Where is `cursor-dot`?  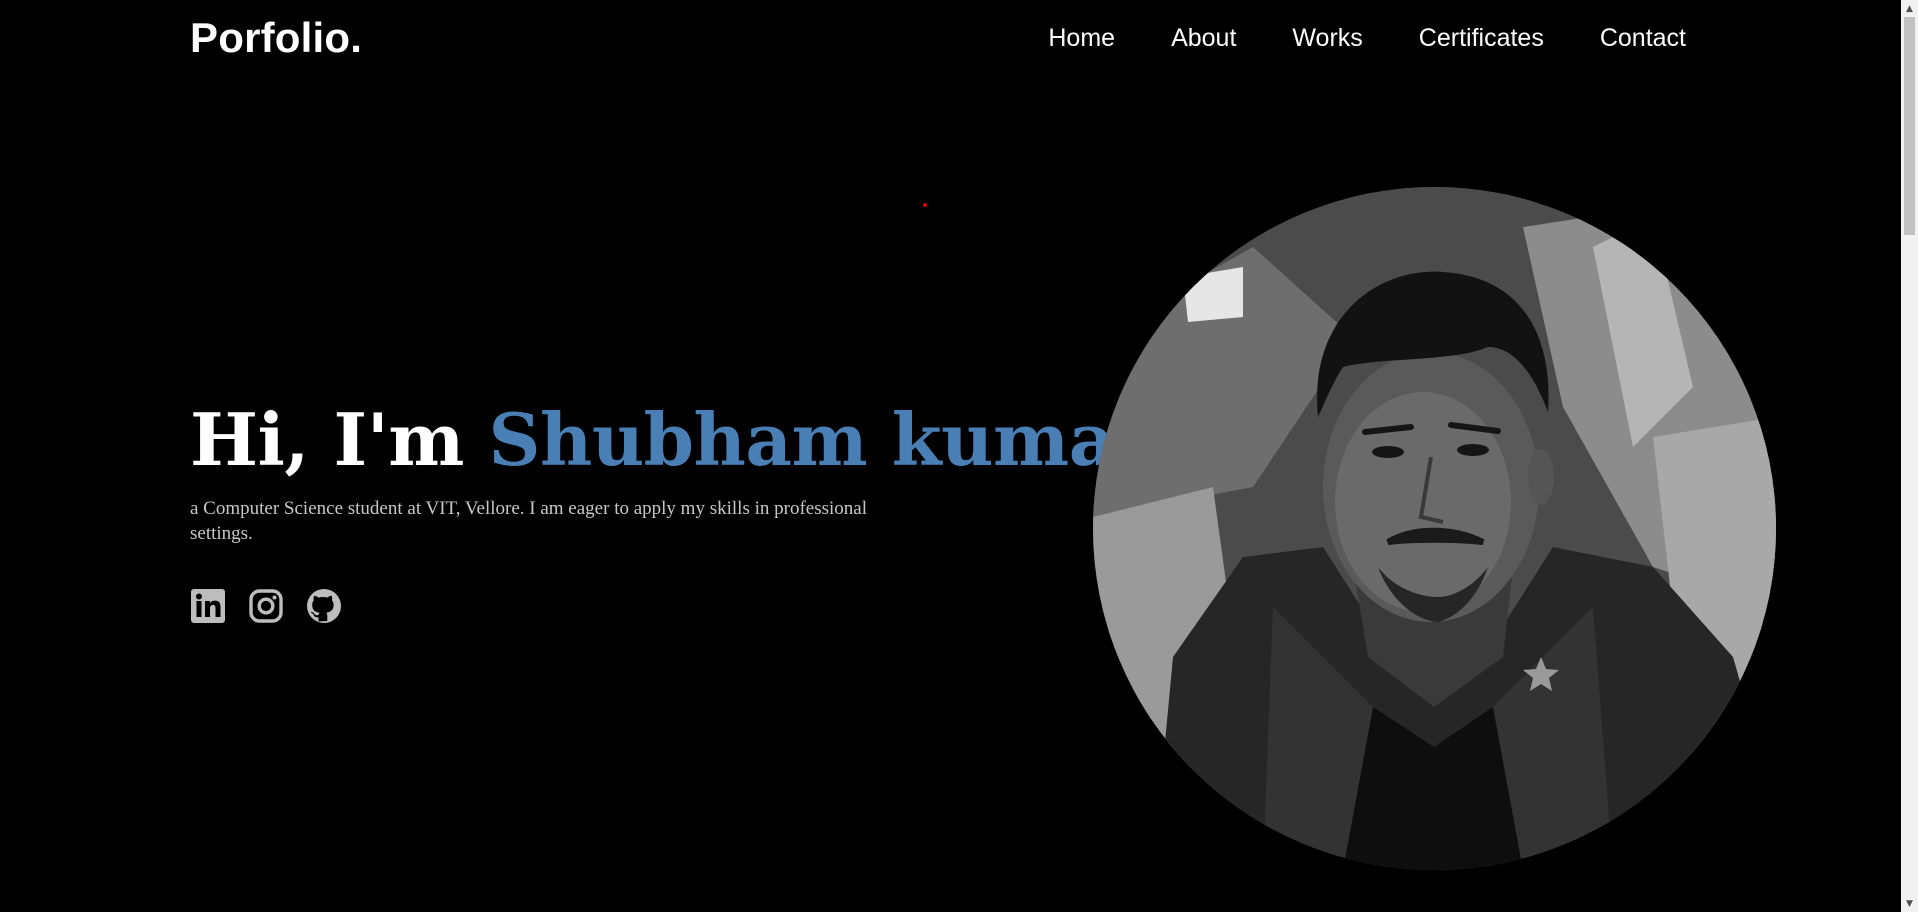
cursor-dot is located at coordinates (925, 205).